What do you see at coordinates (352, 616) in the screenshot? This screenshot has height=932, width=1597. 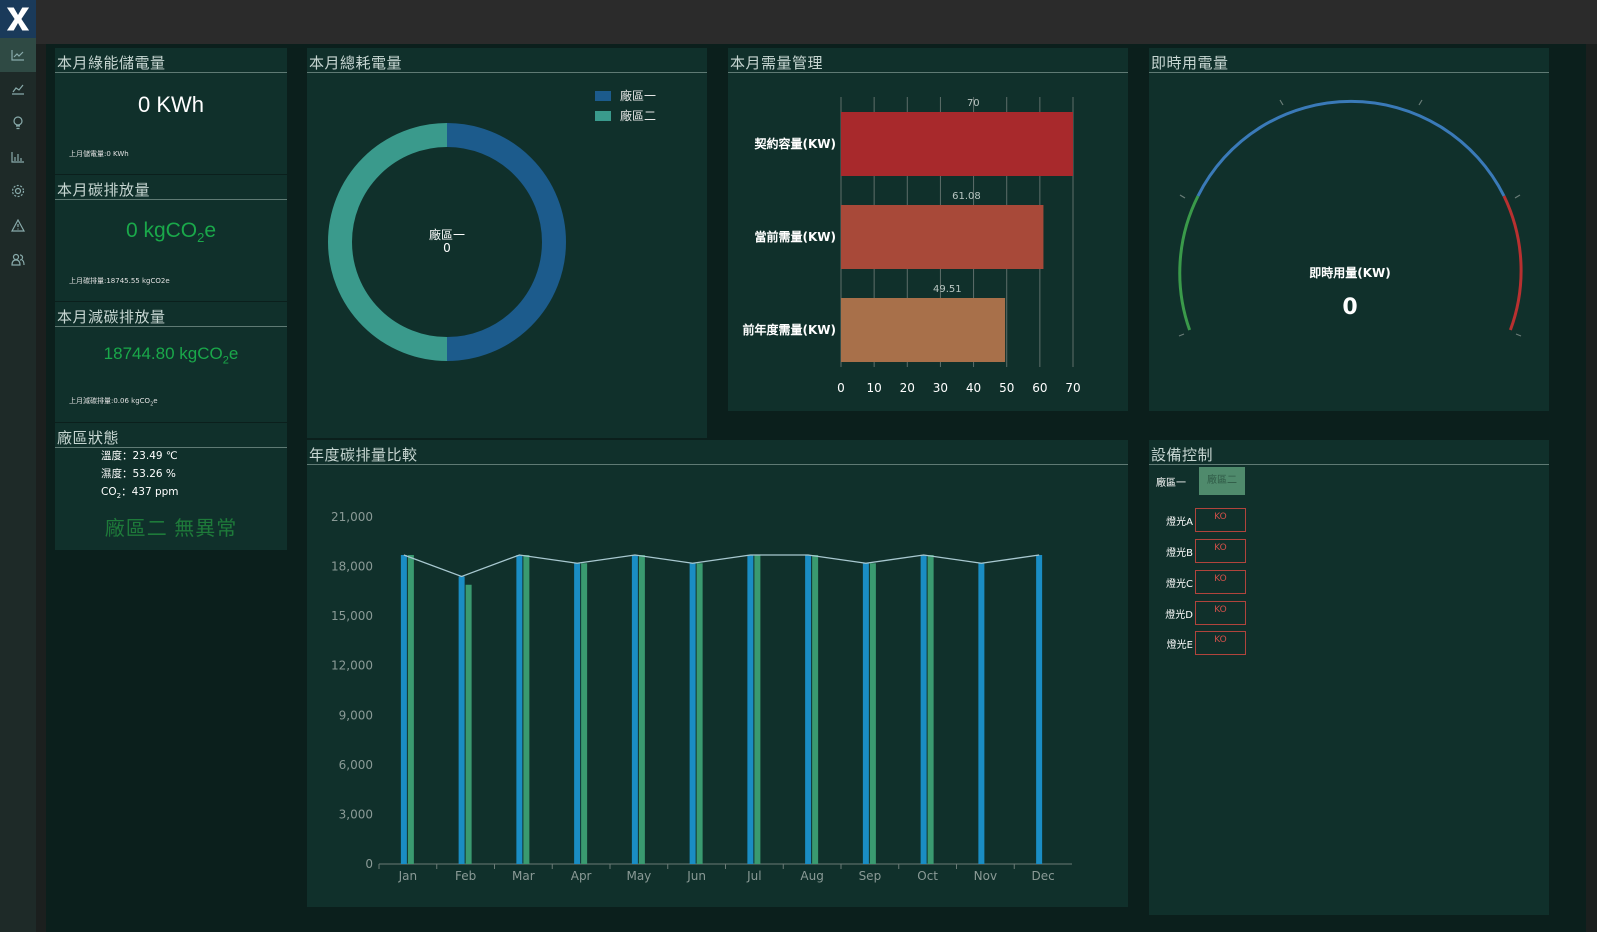 I see `y-tick-label: 15,000` at bounding box center [352, 616].